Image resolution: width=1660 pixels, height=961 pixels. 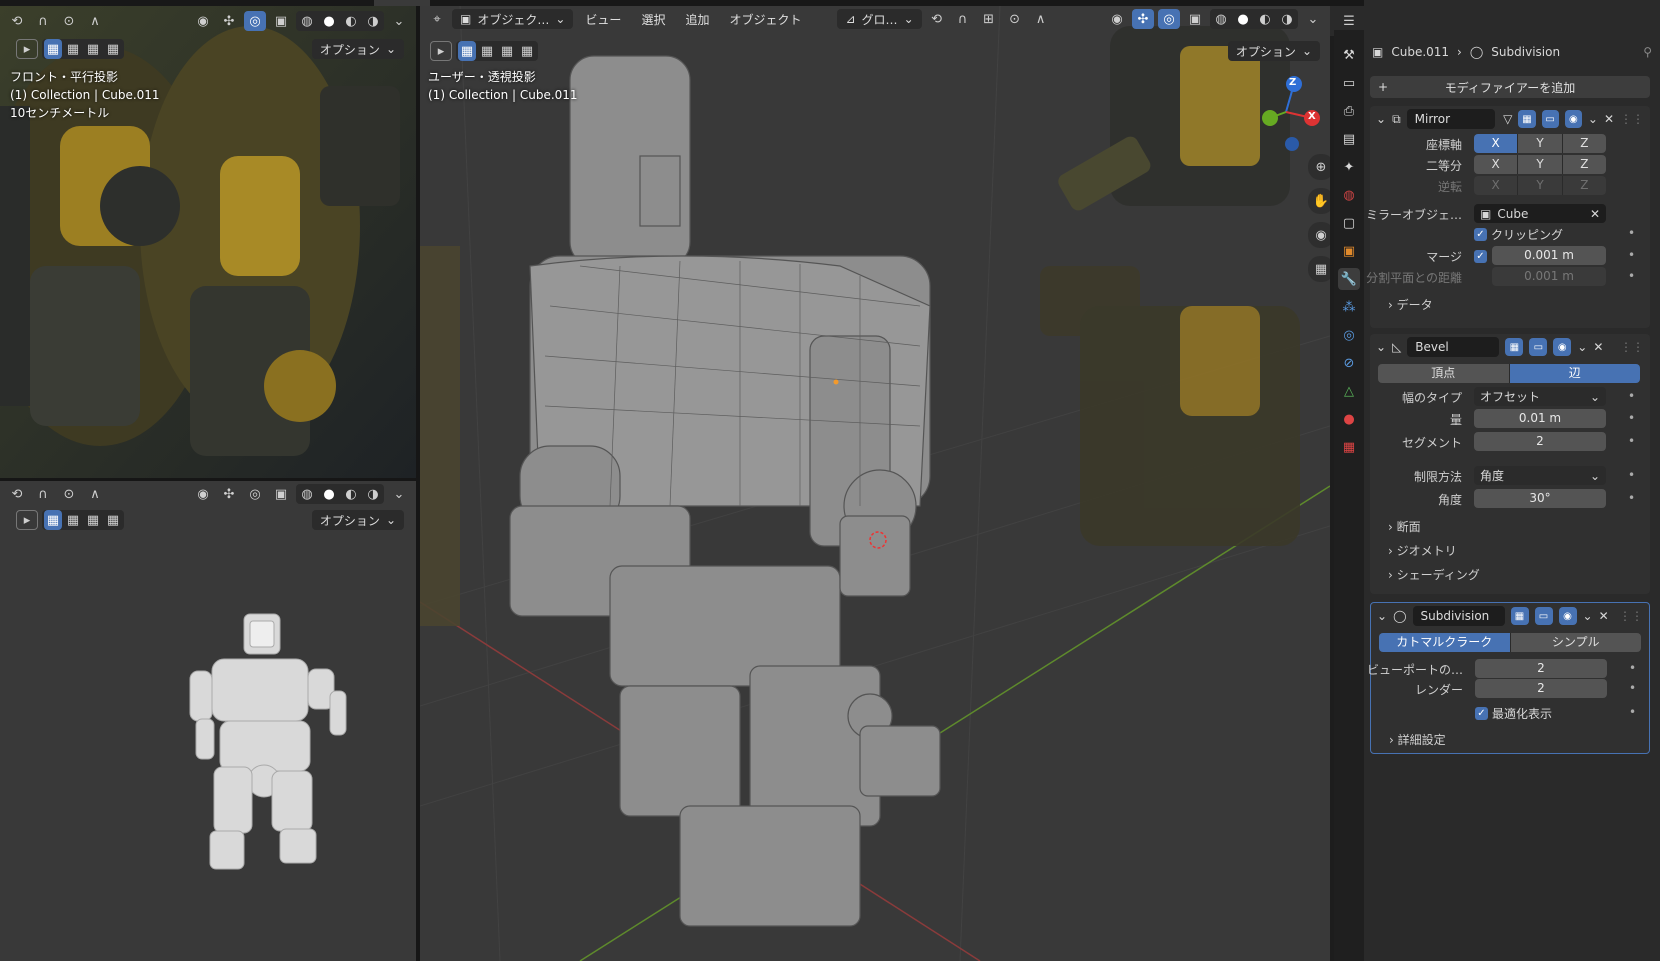 What do you see at coordinates (1595, 214) in the screenshot?
I see `clear-icon: ✕` at bounding box center [1595, 214].